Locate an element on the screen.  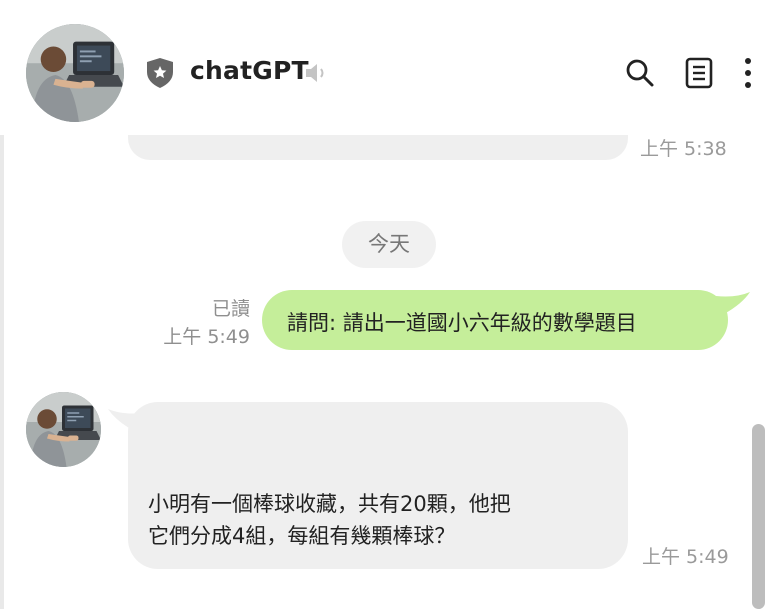
received-message-line-2: 它們分成4組，每組有幾顆棒球？ is located at coordinates (302, 536).